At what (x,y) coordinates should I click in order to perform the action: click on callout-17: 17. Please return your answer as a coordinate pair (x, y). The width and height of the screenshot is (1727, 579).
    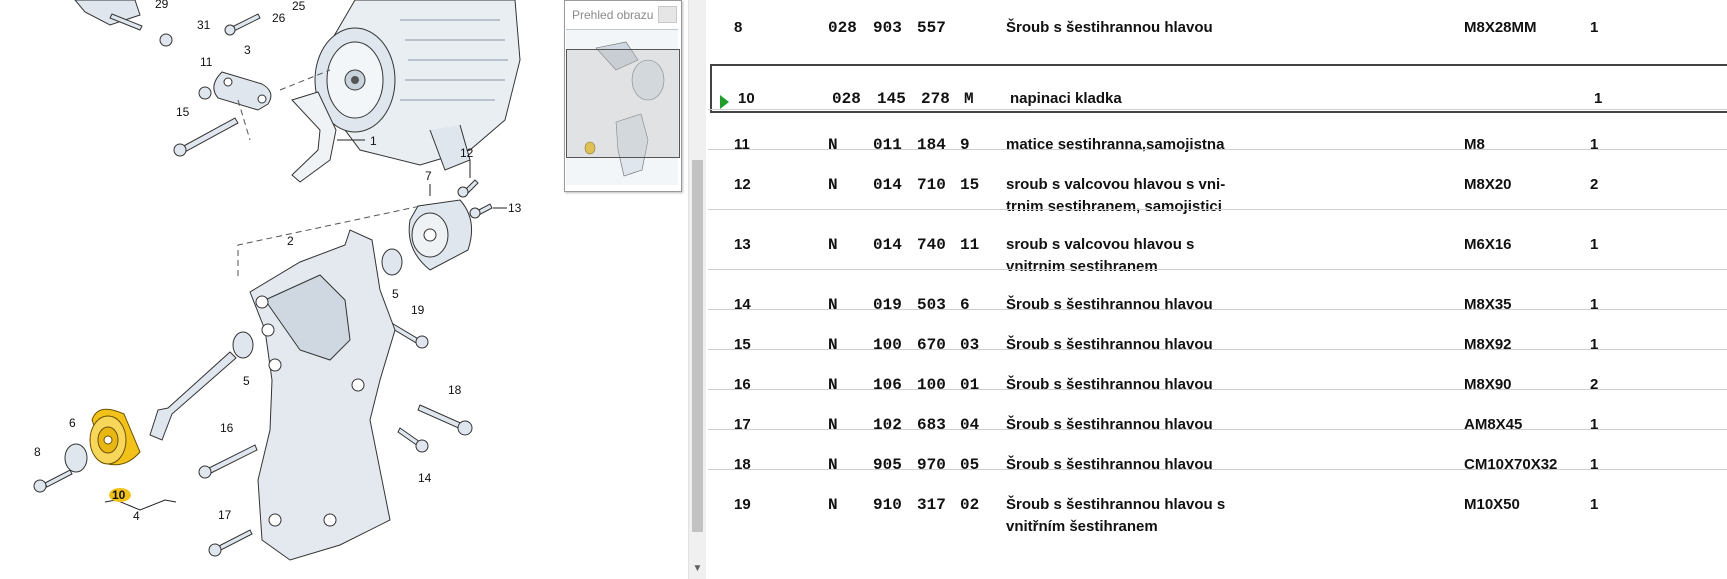
    Looking at the image, I should click on (225, 515).